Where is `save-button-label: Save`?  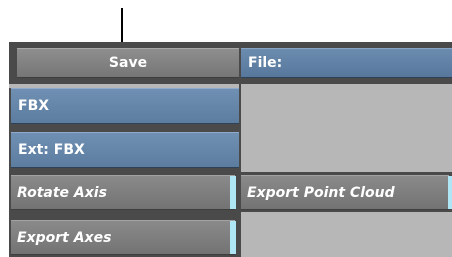 save-button-label: Save is located at coordinates (128, 63).